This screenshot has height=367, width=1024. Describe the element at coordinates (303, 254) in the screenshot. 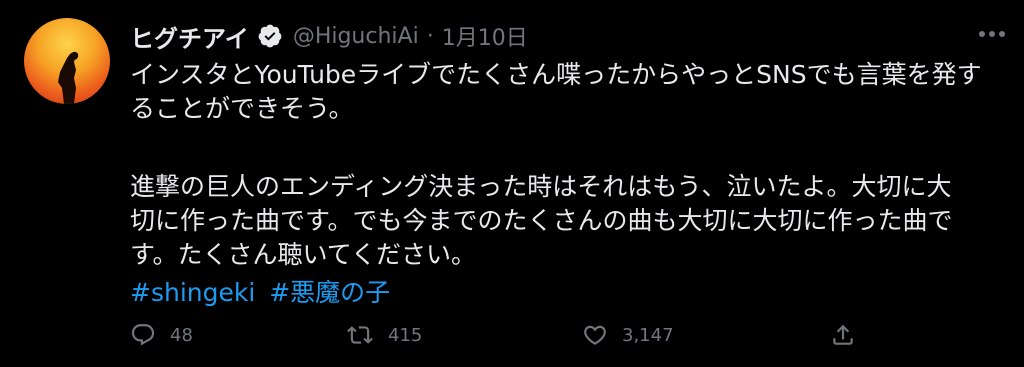

I see `tweet-text-line: す。たくさん聴いてください。` at that location.